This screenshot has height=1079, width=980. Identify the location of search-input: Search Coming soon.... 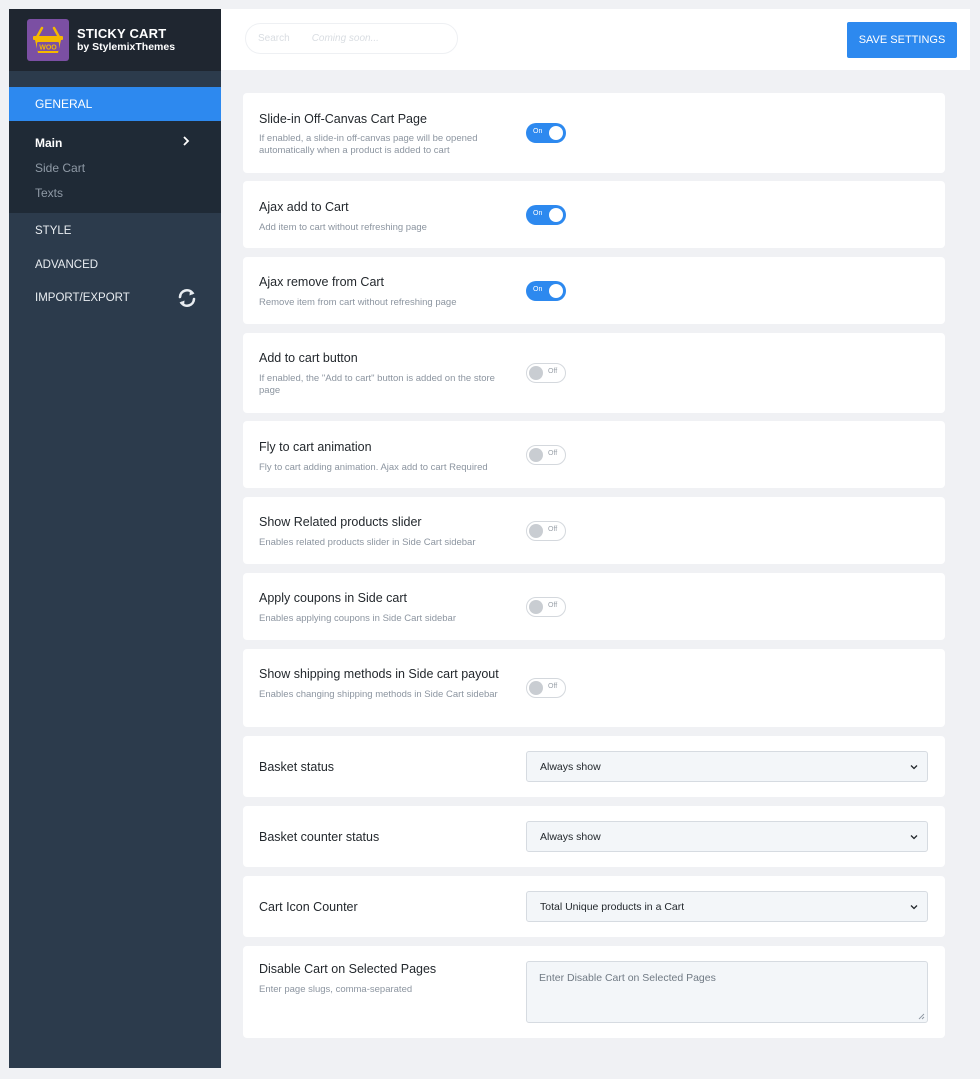
(351, 38).